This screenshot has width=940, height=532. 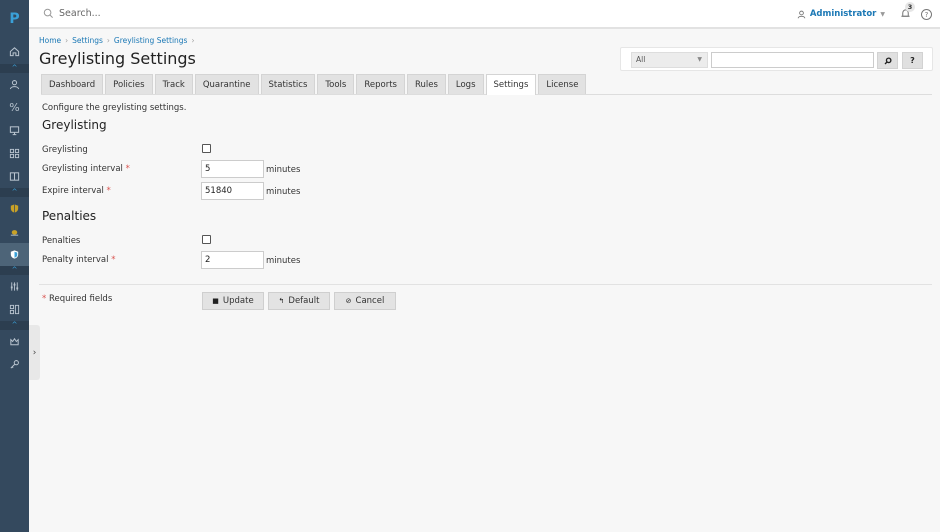 What do you see at coordinates (72, 84) in the screenshot?
I see `tab-dashboard: Dashboard` at bounding box center [72, 84].